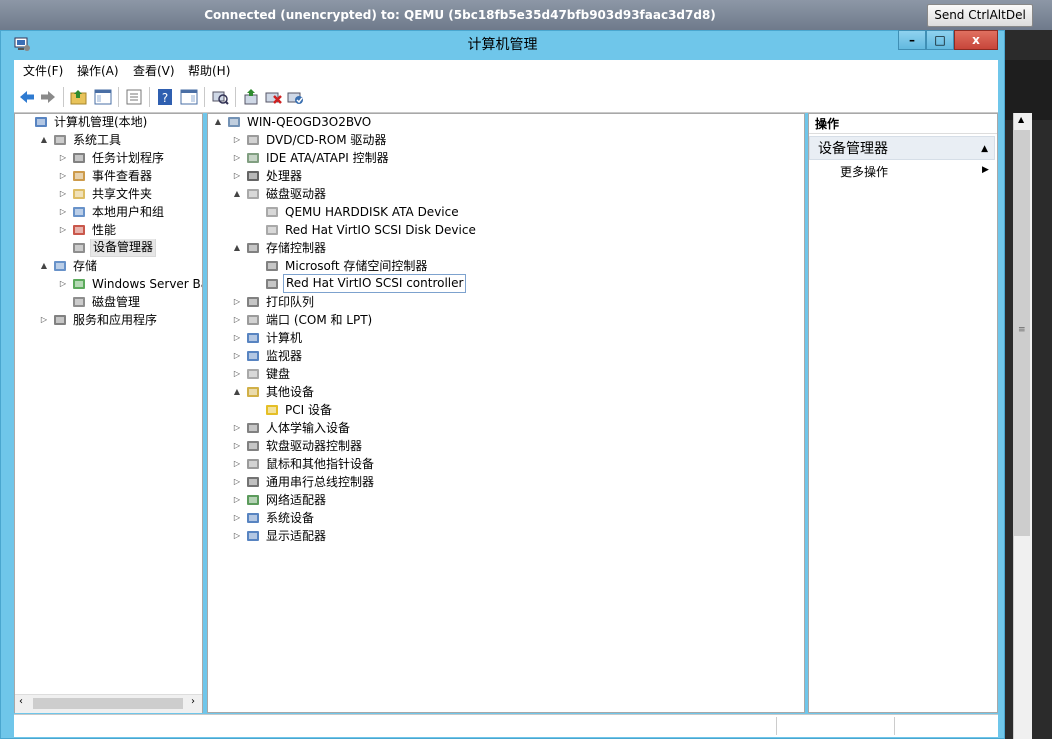 The height and width of the screenshot is (739, 1052). Describe the element at coordinates (253, 338) in the screenshot. I see `computer-icon` at that location.